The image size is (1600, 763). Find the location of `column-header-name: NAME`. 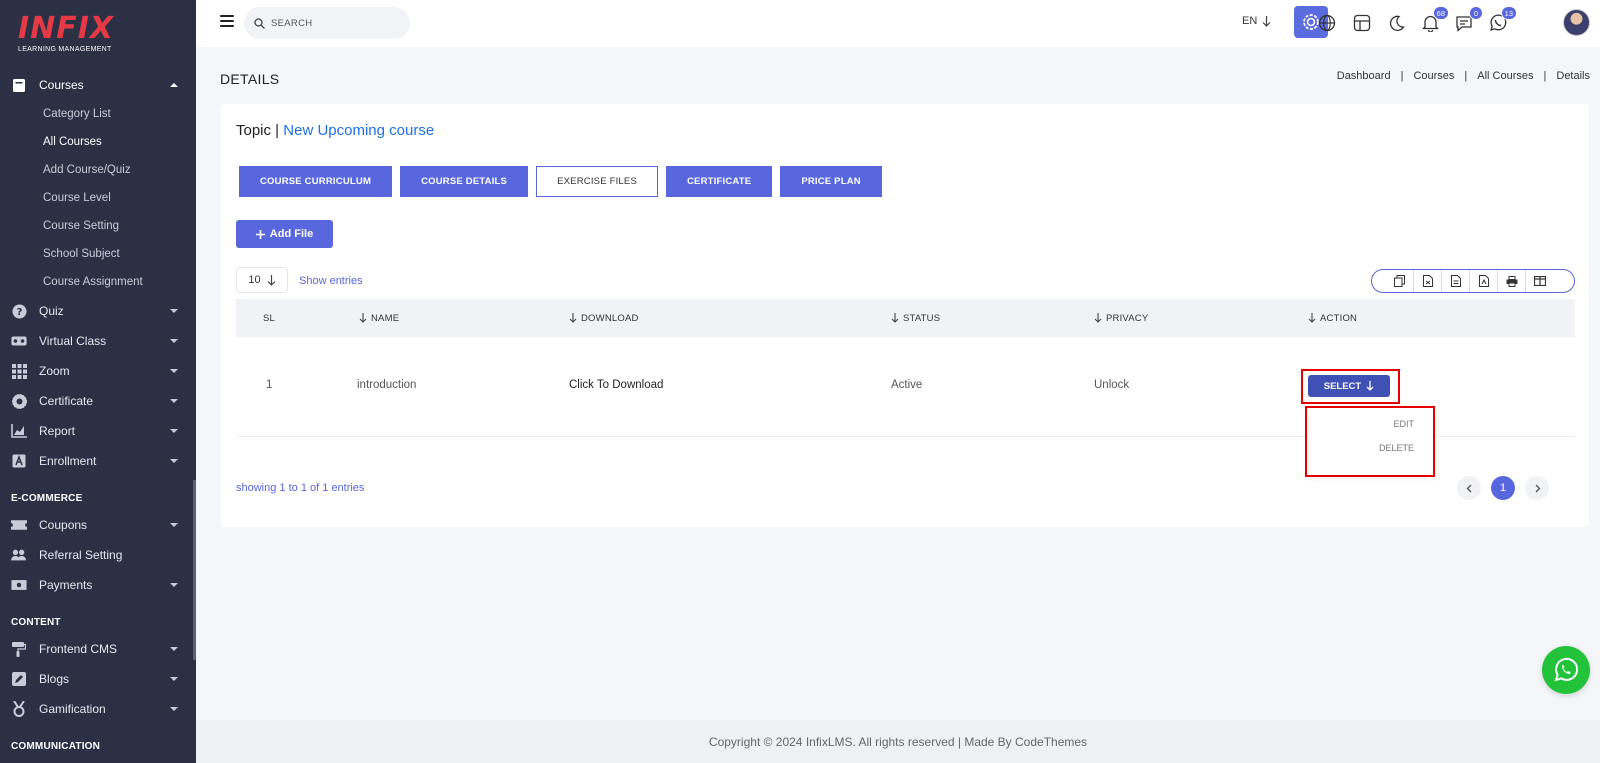

column-header-name: NAME is located at coordinates (379, 318).